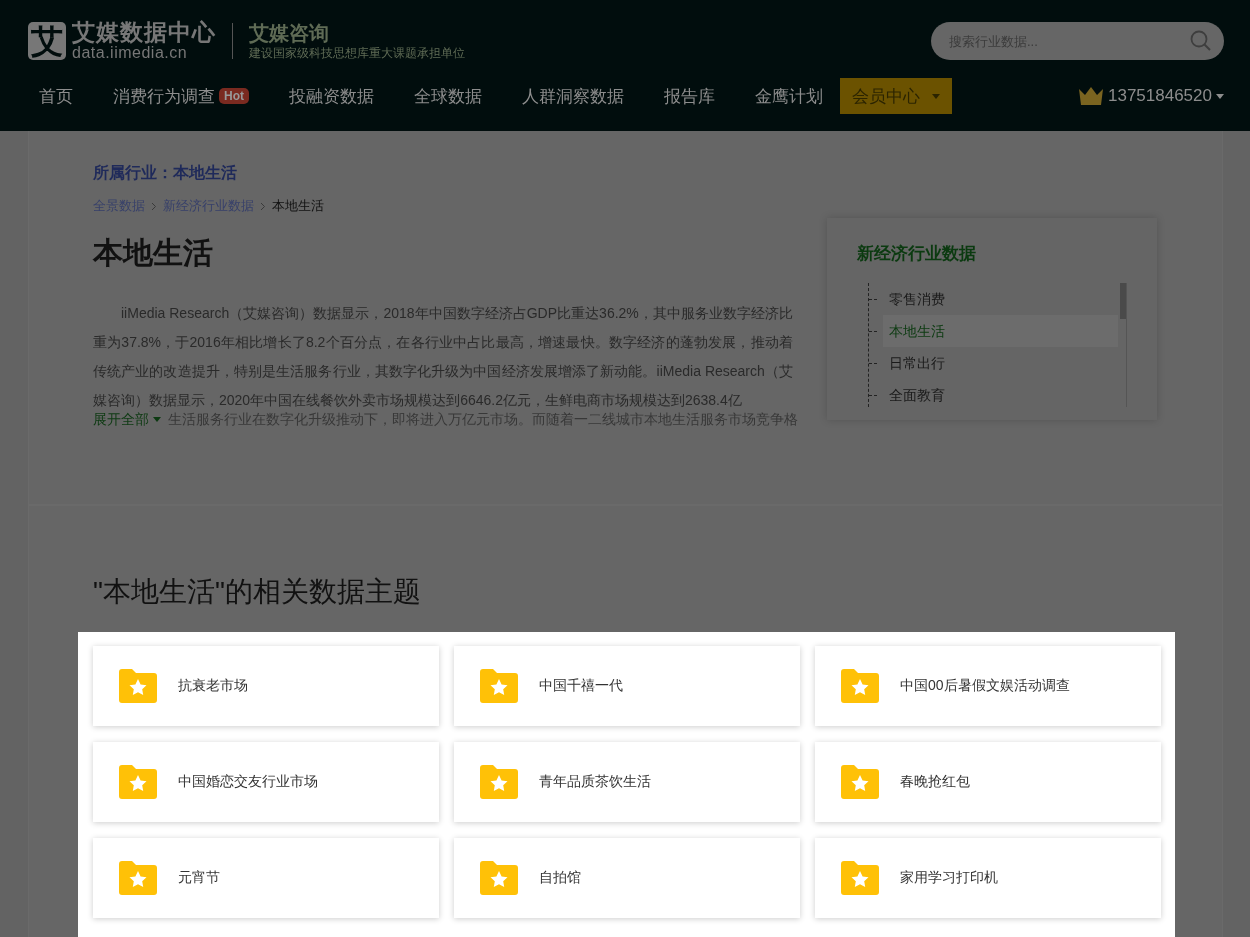 Image resolution: width=1250 pixels, height=937 pixels. What do you see at coordinates (248, 782) in the screenshot?
I see `topic-label: 中国婚恋交友行业市场` at bounding box center [248, 782].